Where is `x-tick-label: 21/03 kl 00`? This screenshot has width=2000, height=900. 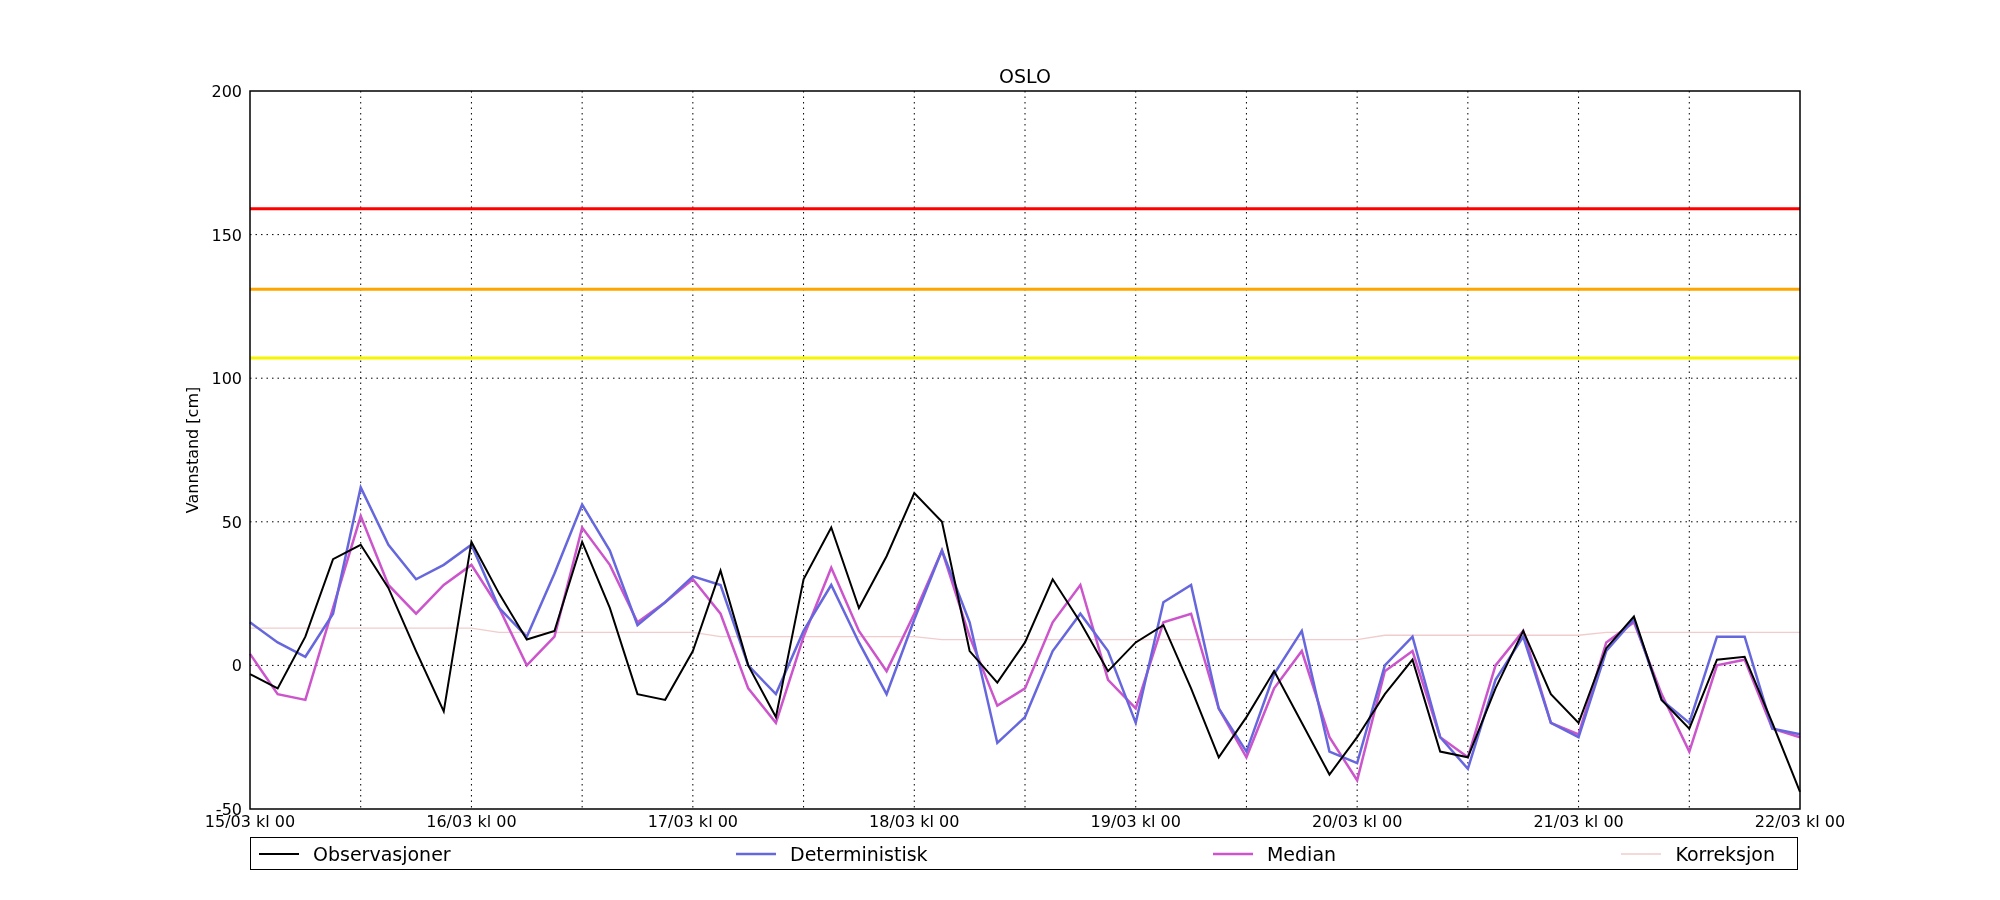
x-tick-label: 21/03 kl 00 is located at coordinates (1578, 822).